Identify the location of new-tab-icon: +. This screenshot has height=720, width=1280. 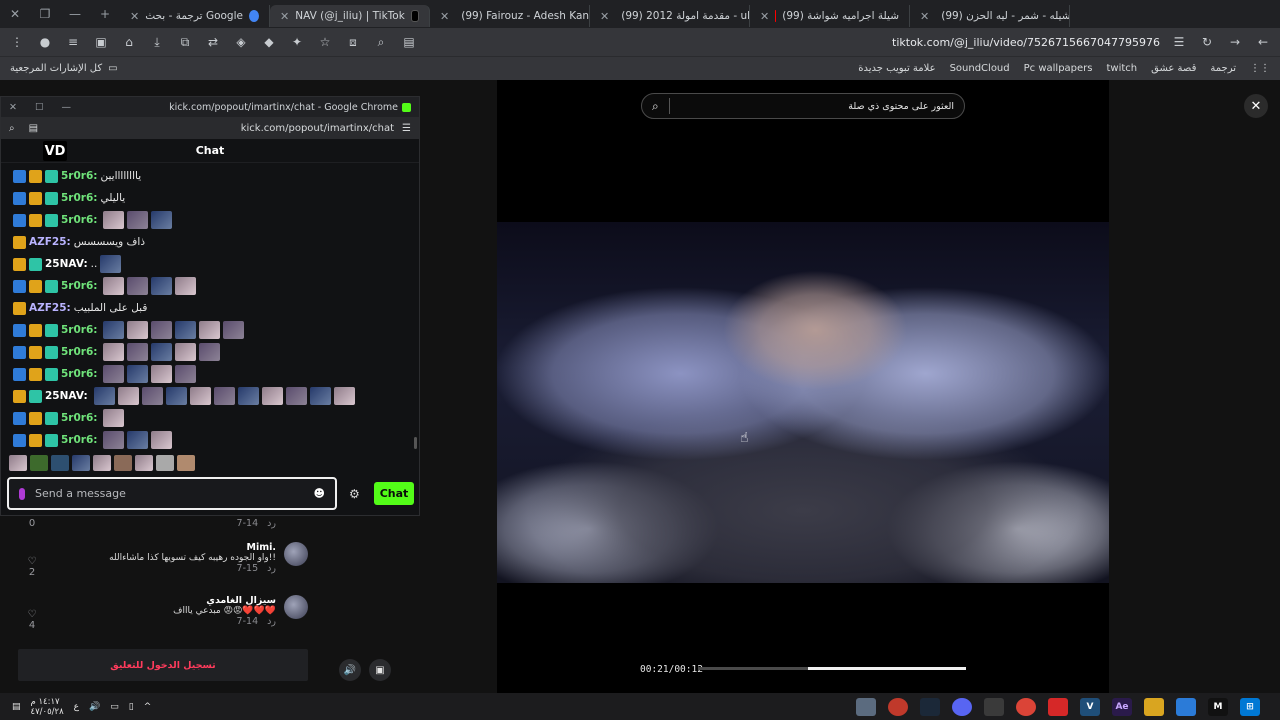
(105, 14).